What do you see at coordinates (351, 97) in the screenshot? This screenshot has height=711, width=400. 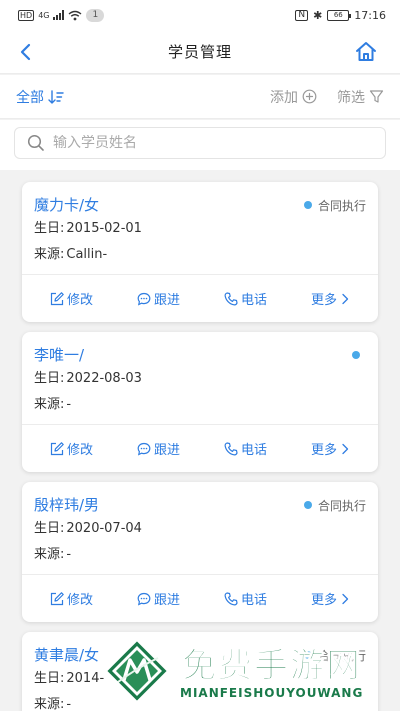 I see `filter-label: 筛选` at bounding box center [351, 97].